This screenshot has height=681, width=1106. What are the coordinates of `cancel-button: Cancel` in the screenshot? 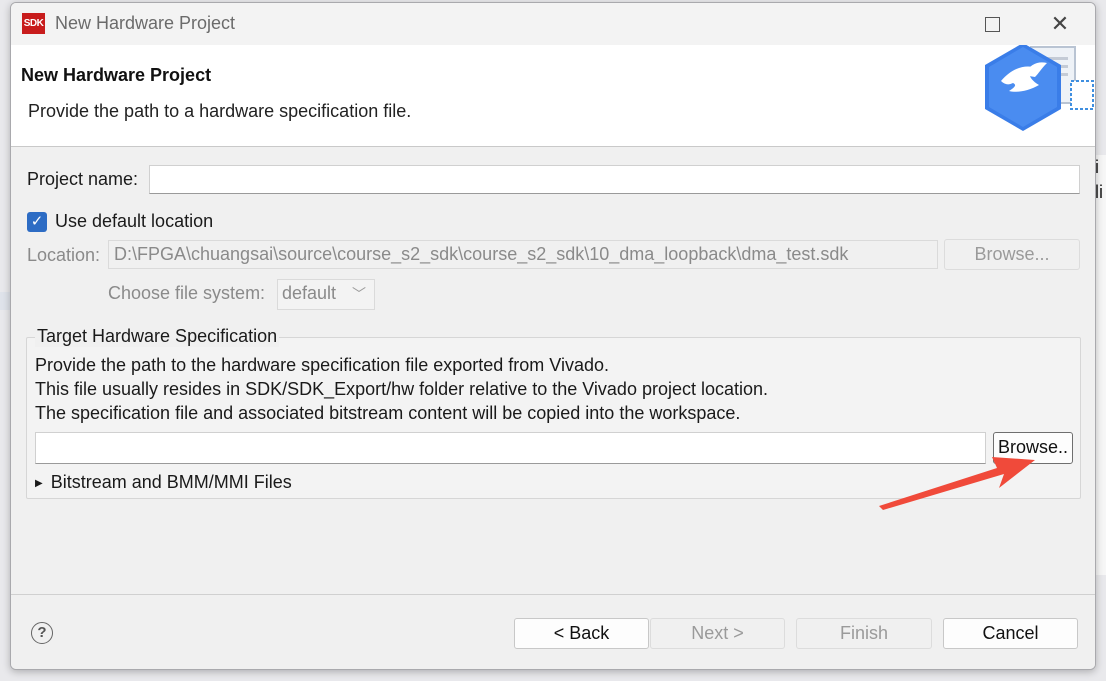 It's located at (1010, 633).